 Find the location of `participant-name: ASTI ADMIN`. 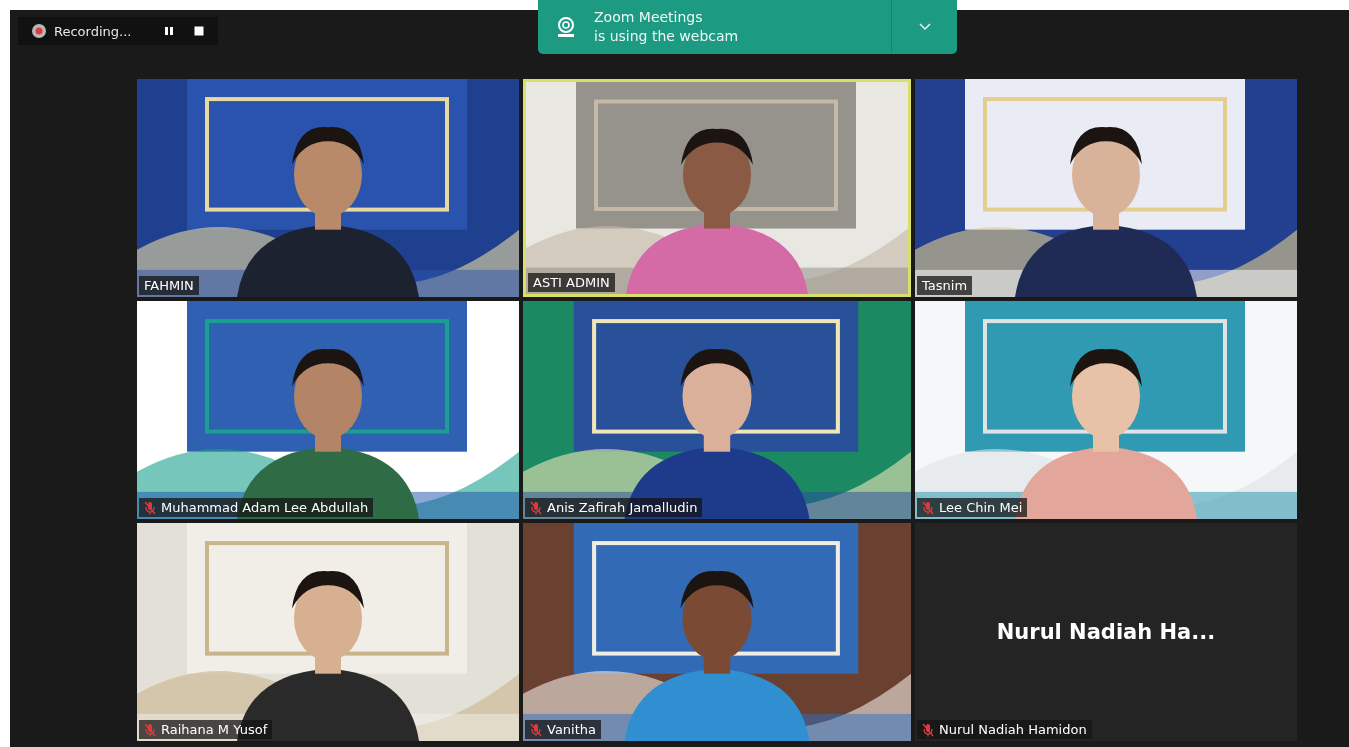

participant-name: ASTI ADMIN is located at coordinates (571, 282).